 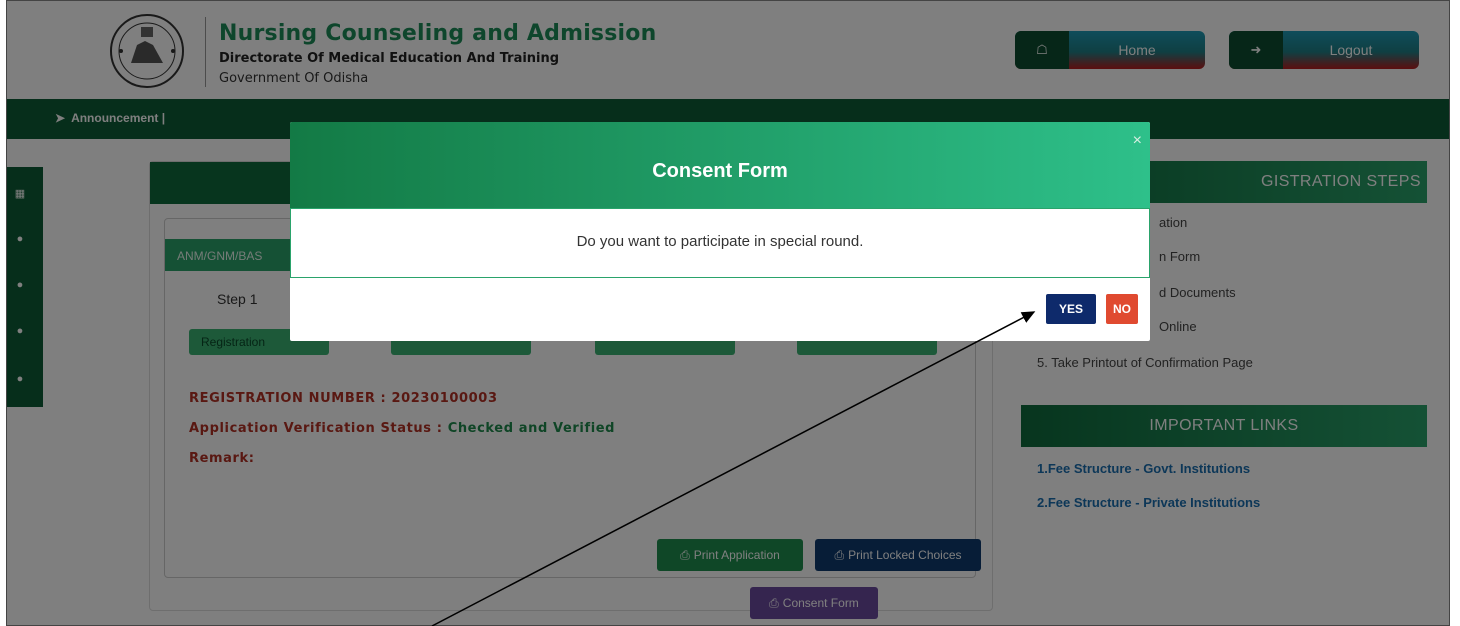 What do you see at coordinates (720, 171) in the screenshot?
I see `modal-title: Consent Form` at bounding box center [720, 171].